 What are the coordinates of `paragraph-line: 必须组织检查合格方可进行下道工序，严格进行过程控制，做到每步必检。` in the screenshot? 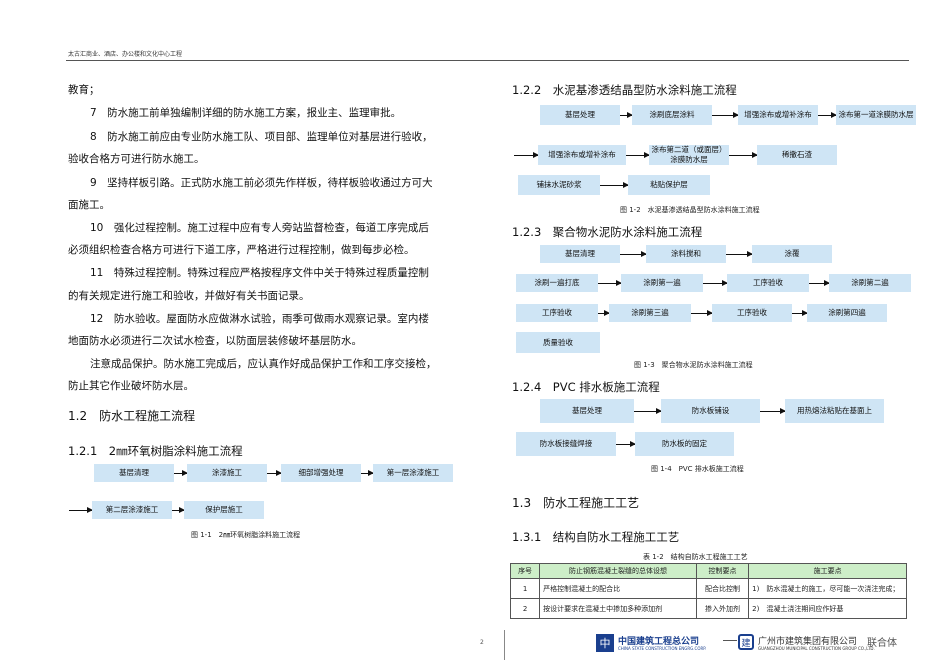 It's located at (241, 250).